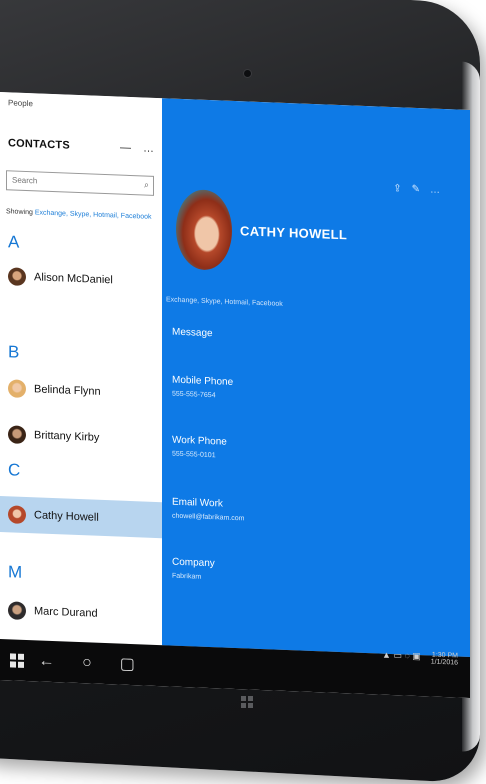 The image size is (486, 784). What do you see at coordinates (17, 660) in the screenshot?
I see `start-button-icon` at bounding box center [17, 660].